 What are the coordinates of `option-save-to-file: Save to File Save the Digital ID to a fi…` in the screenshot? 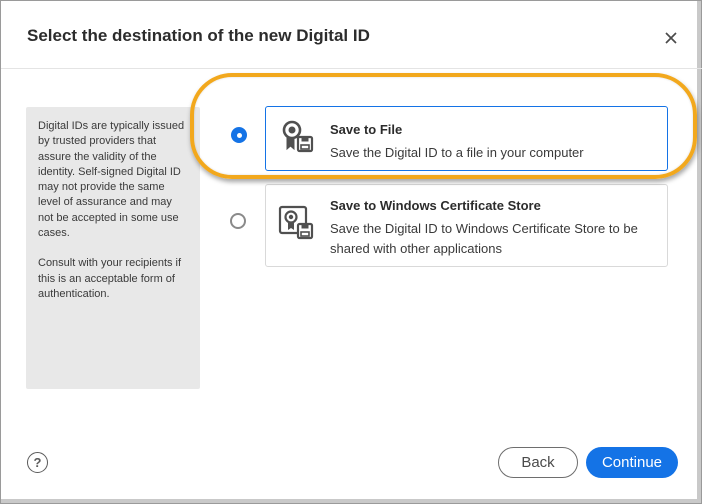 It's located at (466, 138).